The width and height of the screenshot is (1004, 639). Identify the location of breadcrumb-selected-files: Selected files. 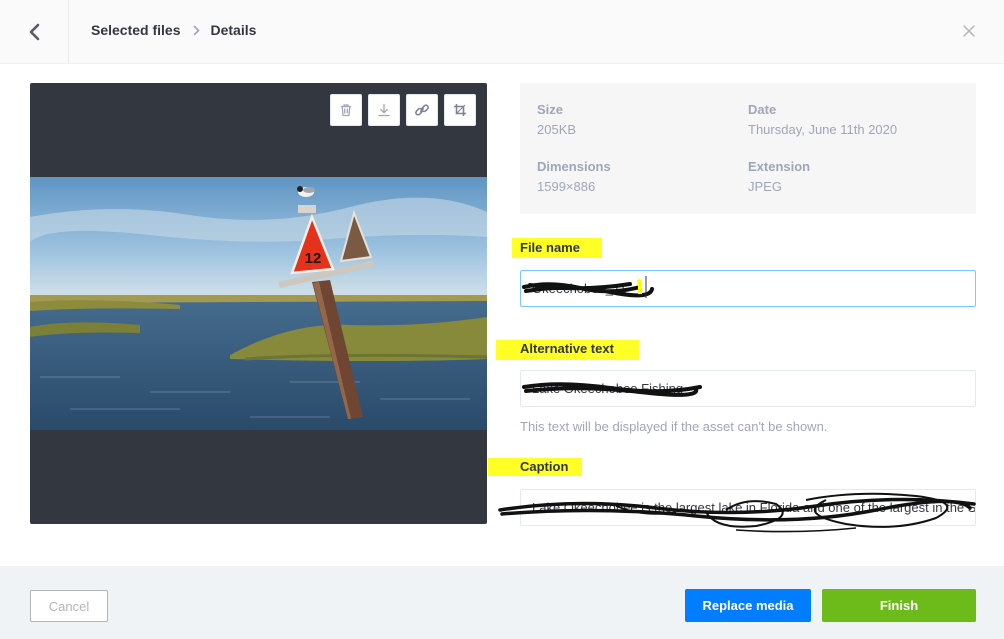
(136, 30).